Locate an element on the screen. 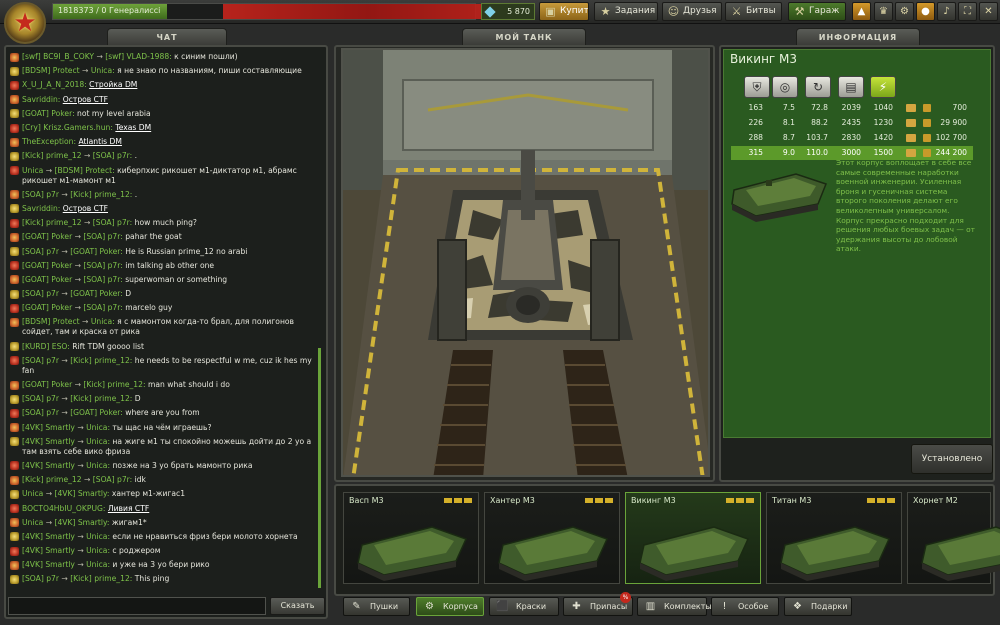  category-kits: ▥ Комплекты is located at coordinates (674, 606).